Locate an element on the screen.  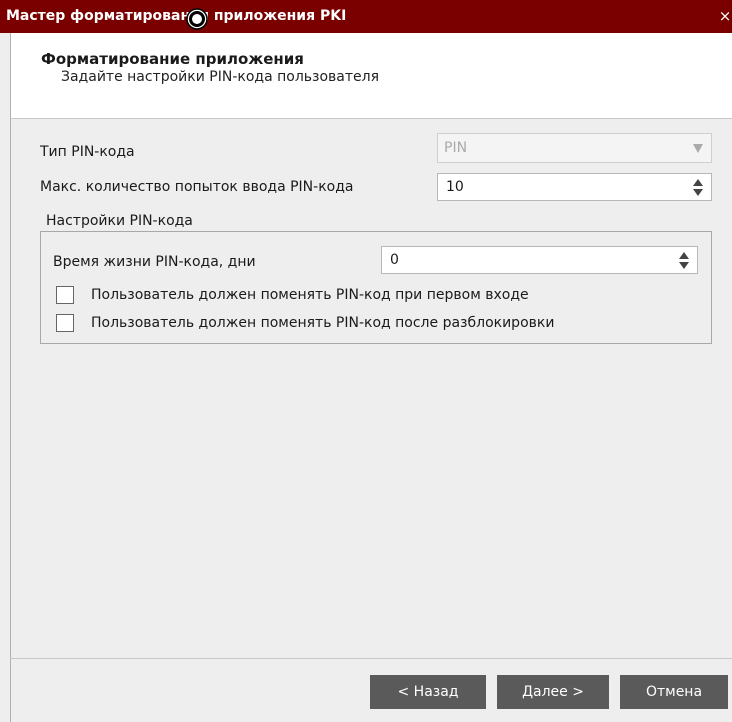
max-attempts-spinbox: 10 is located at coordinates (574, 187).